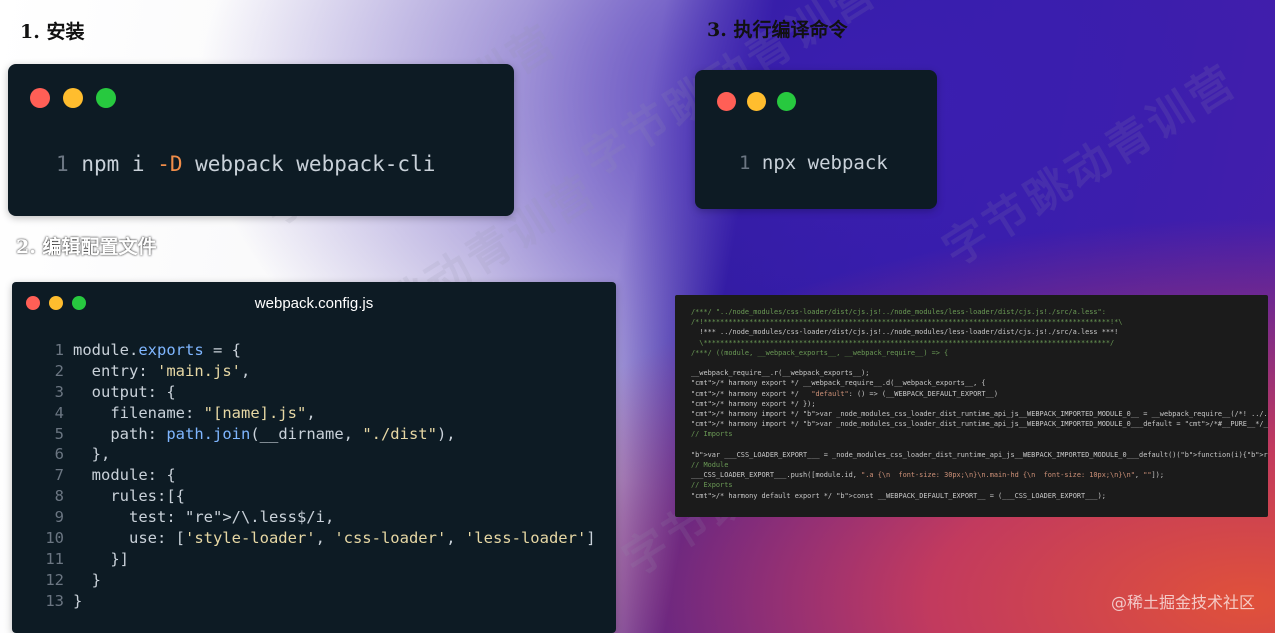  I want to click on code-line: 9 test: "re">/\.less$/i,, so click(320, 517).